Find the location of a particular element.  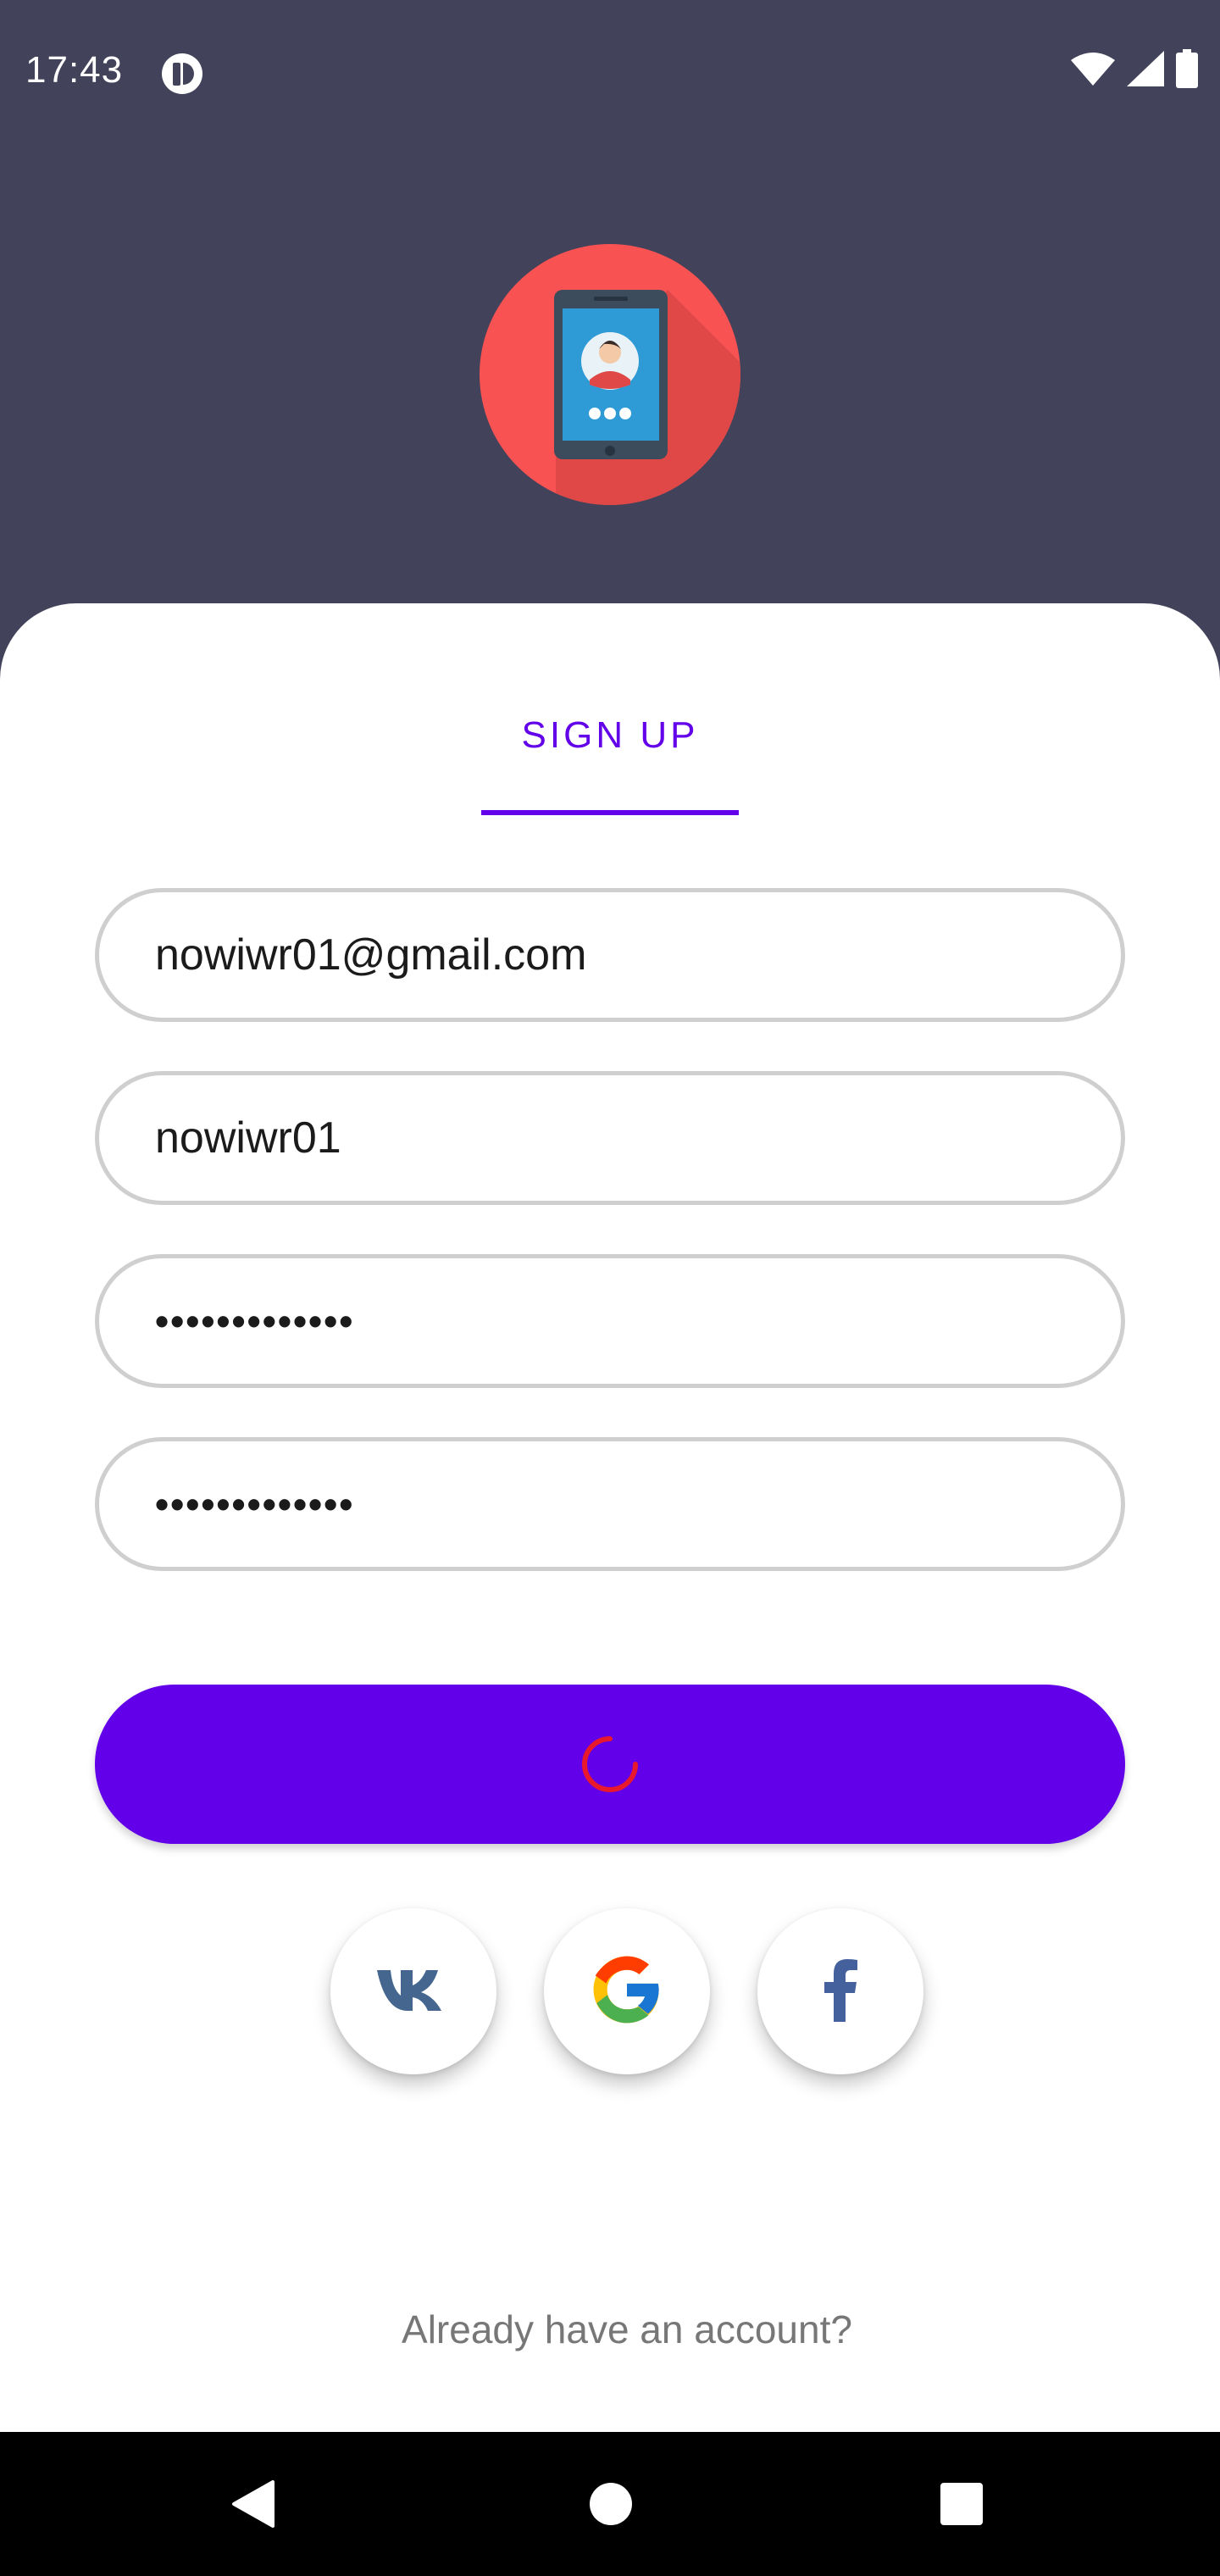

recents-icon is located at coordinates (961, 2506).